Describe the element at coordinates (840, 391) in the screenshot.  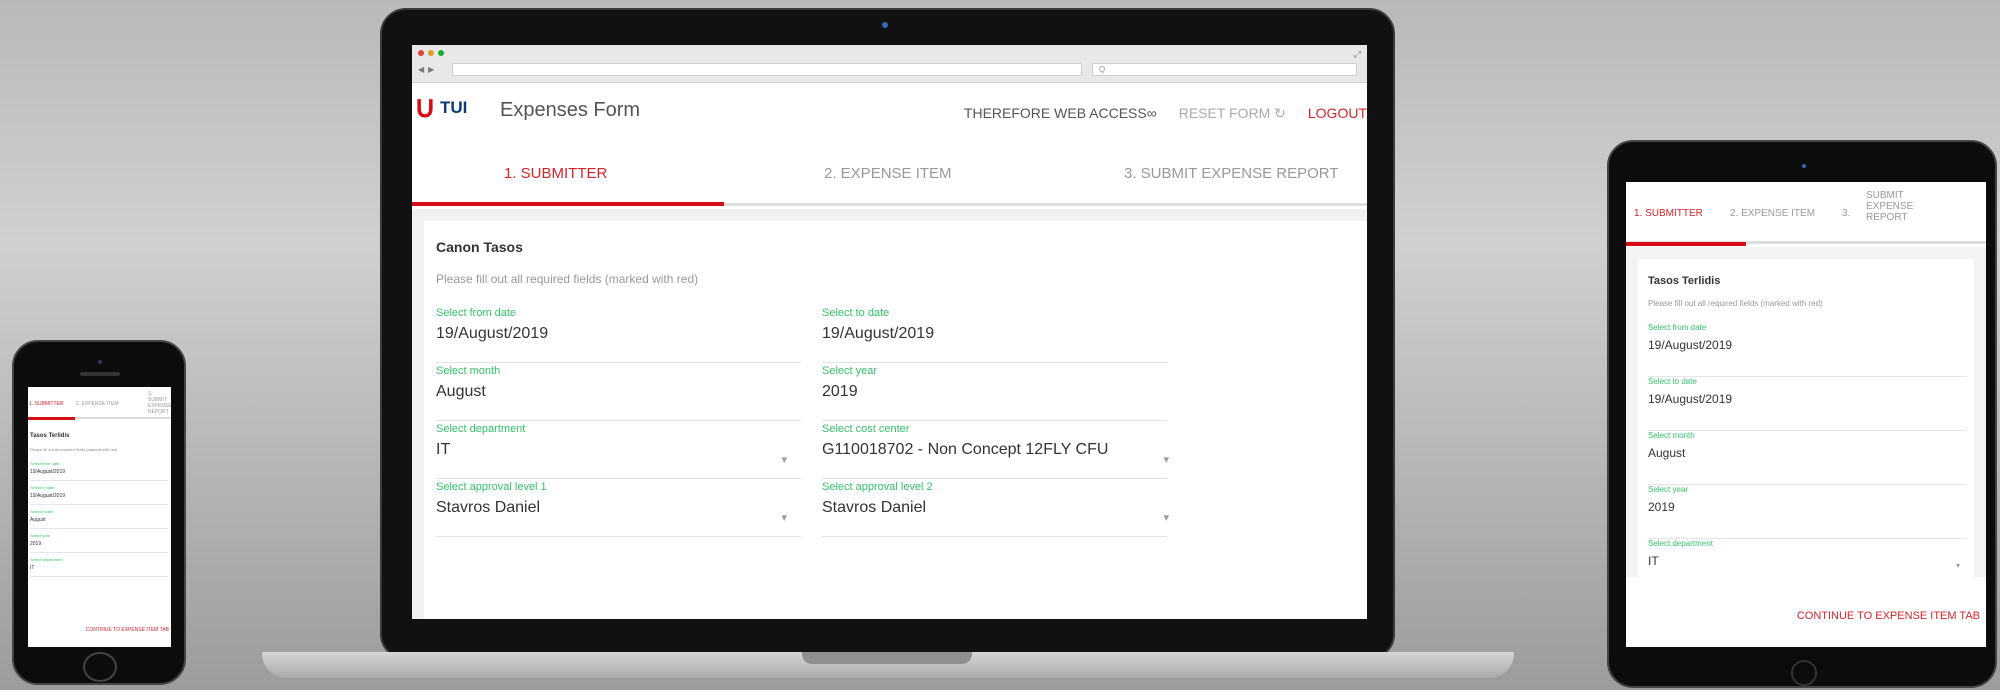
I see `year-value: 2019` at that location.